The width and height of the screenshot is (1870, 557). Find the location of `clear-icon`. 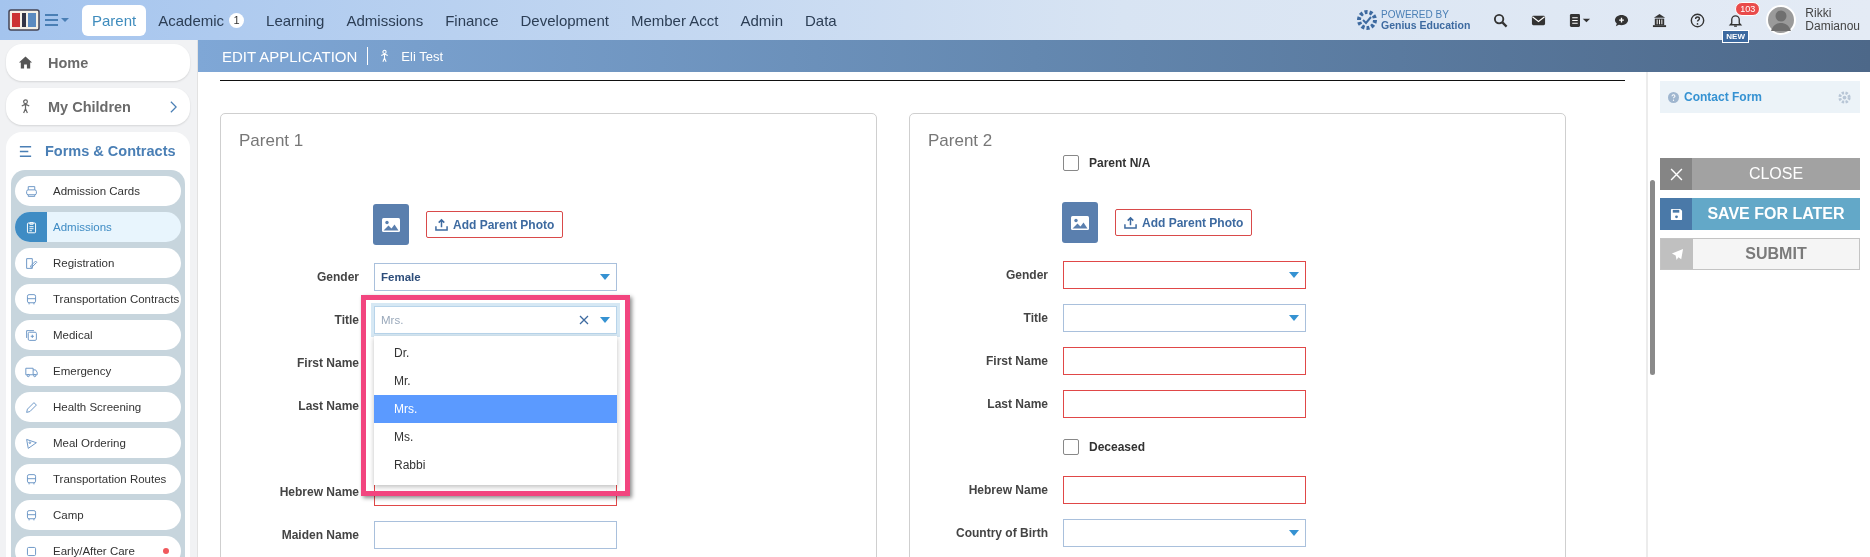

clear-icon is located at coordinates (584, 319).